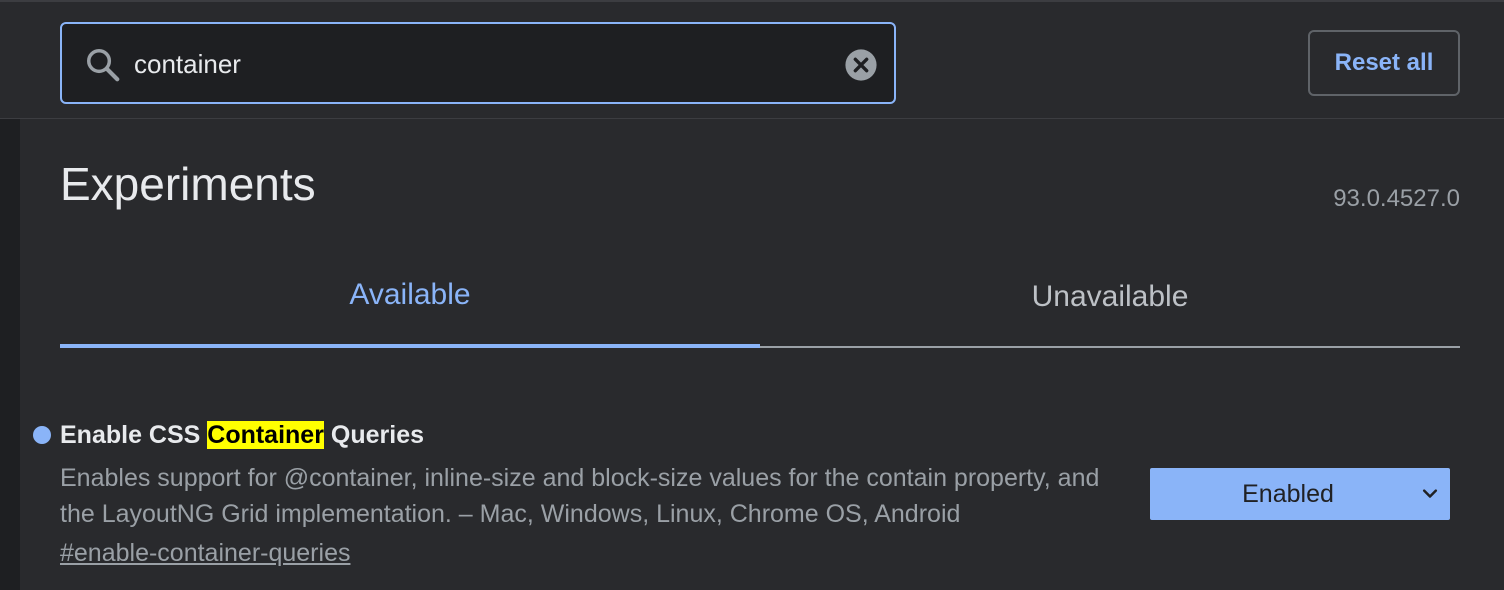 This screenshot has height=590, width=1504. I want to click on experiment-title-suffix: Queries, so click(374, 435).